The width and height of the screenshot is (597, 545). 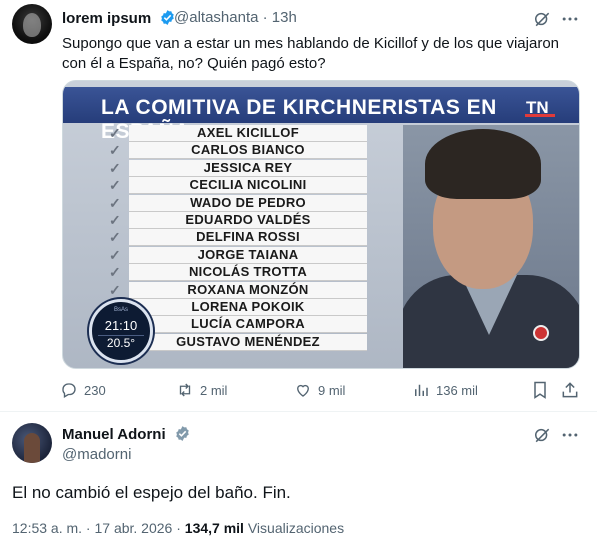 I want to click on name-text: WADO DE PEDRO, so click(x=248, y=202).